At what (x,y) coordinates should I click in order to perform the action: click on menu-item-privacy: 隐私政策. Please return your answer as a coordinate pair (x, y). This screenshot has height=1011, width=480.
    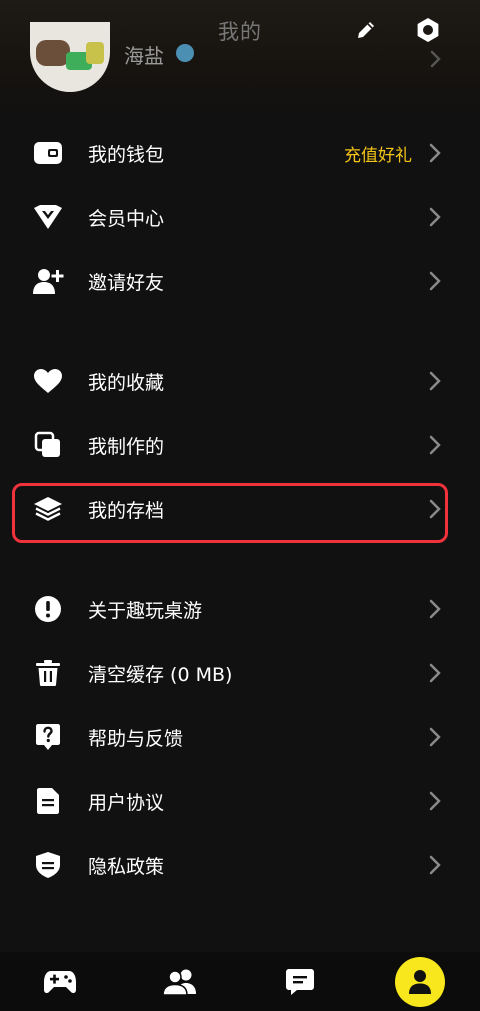
    Looking at the image, I should click on (240, 865).